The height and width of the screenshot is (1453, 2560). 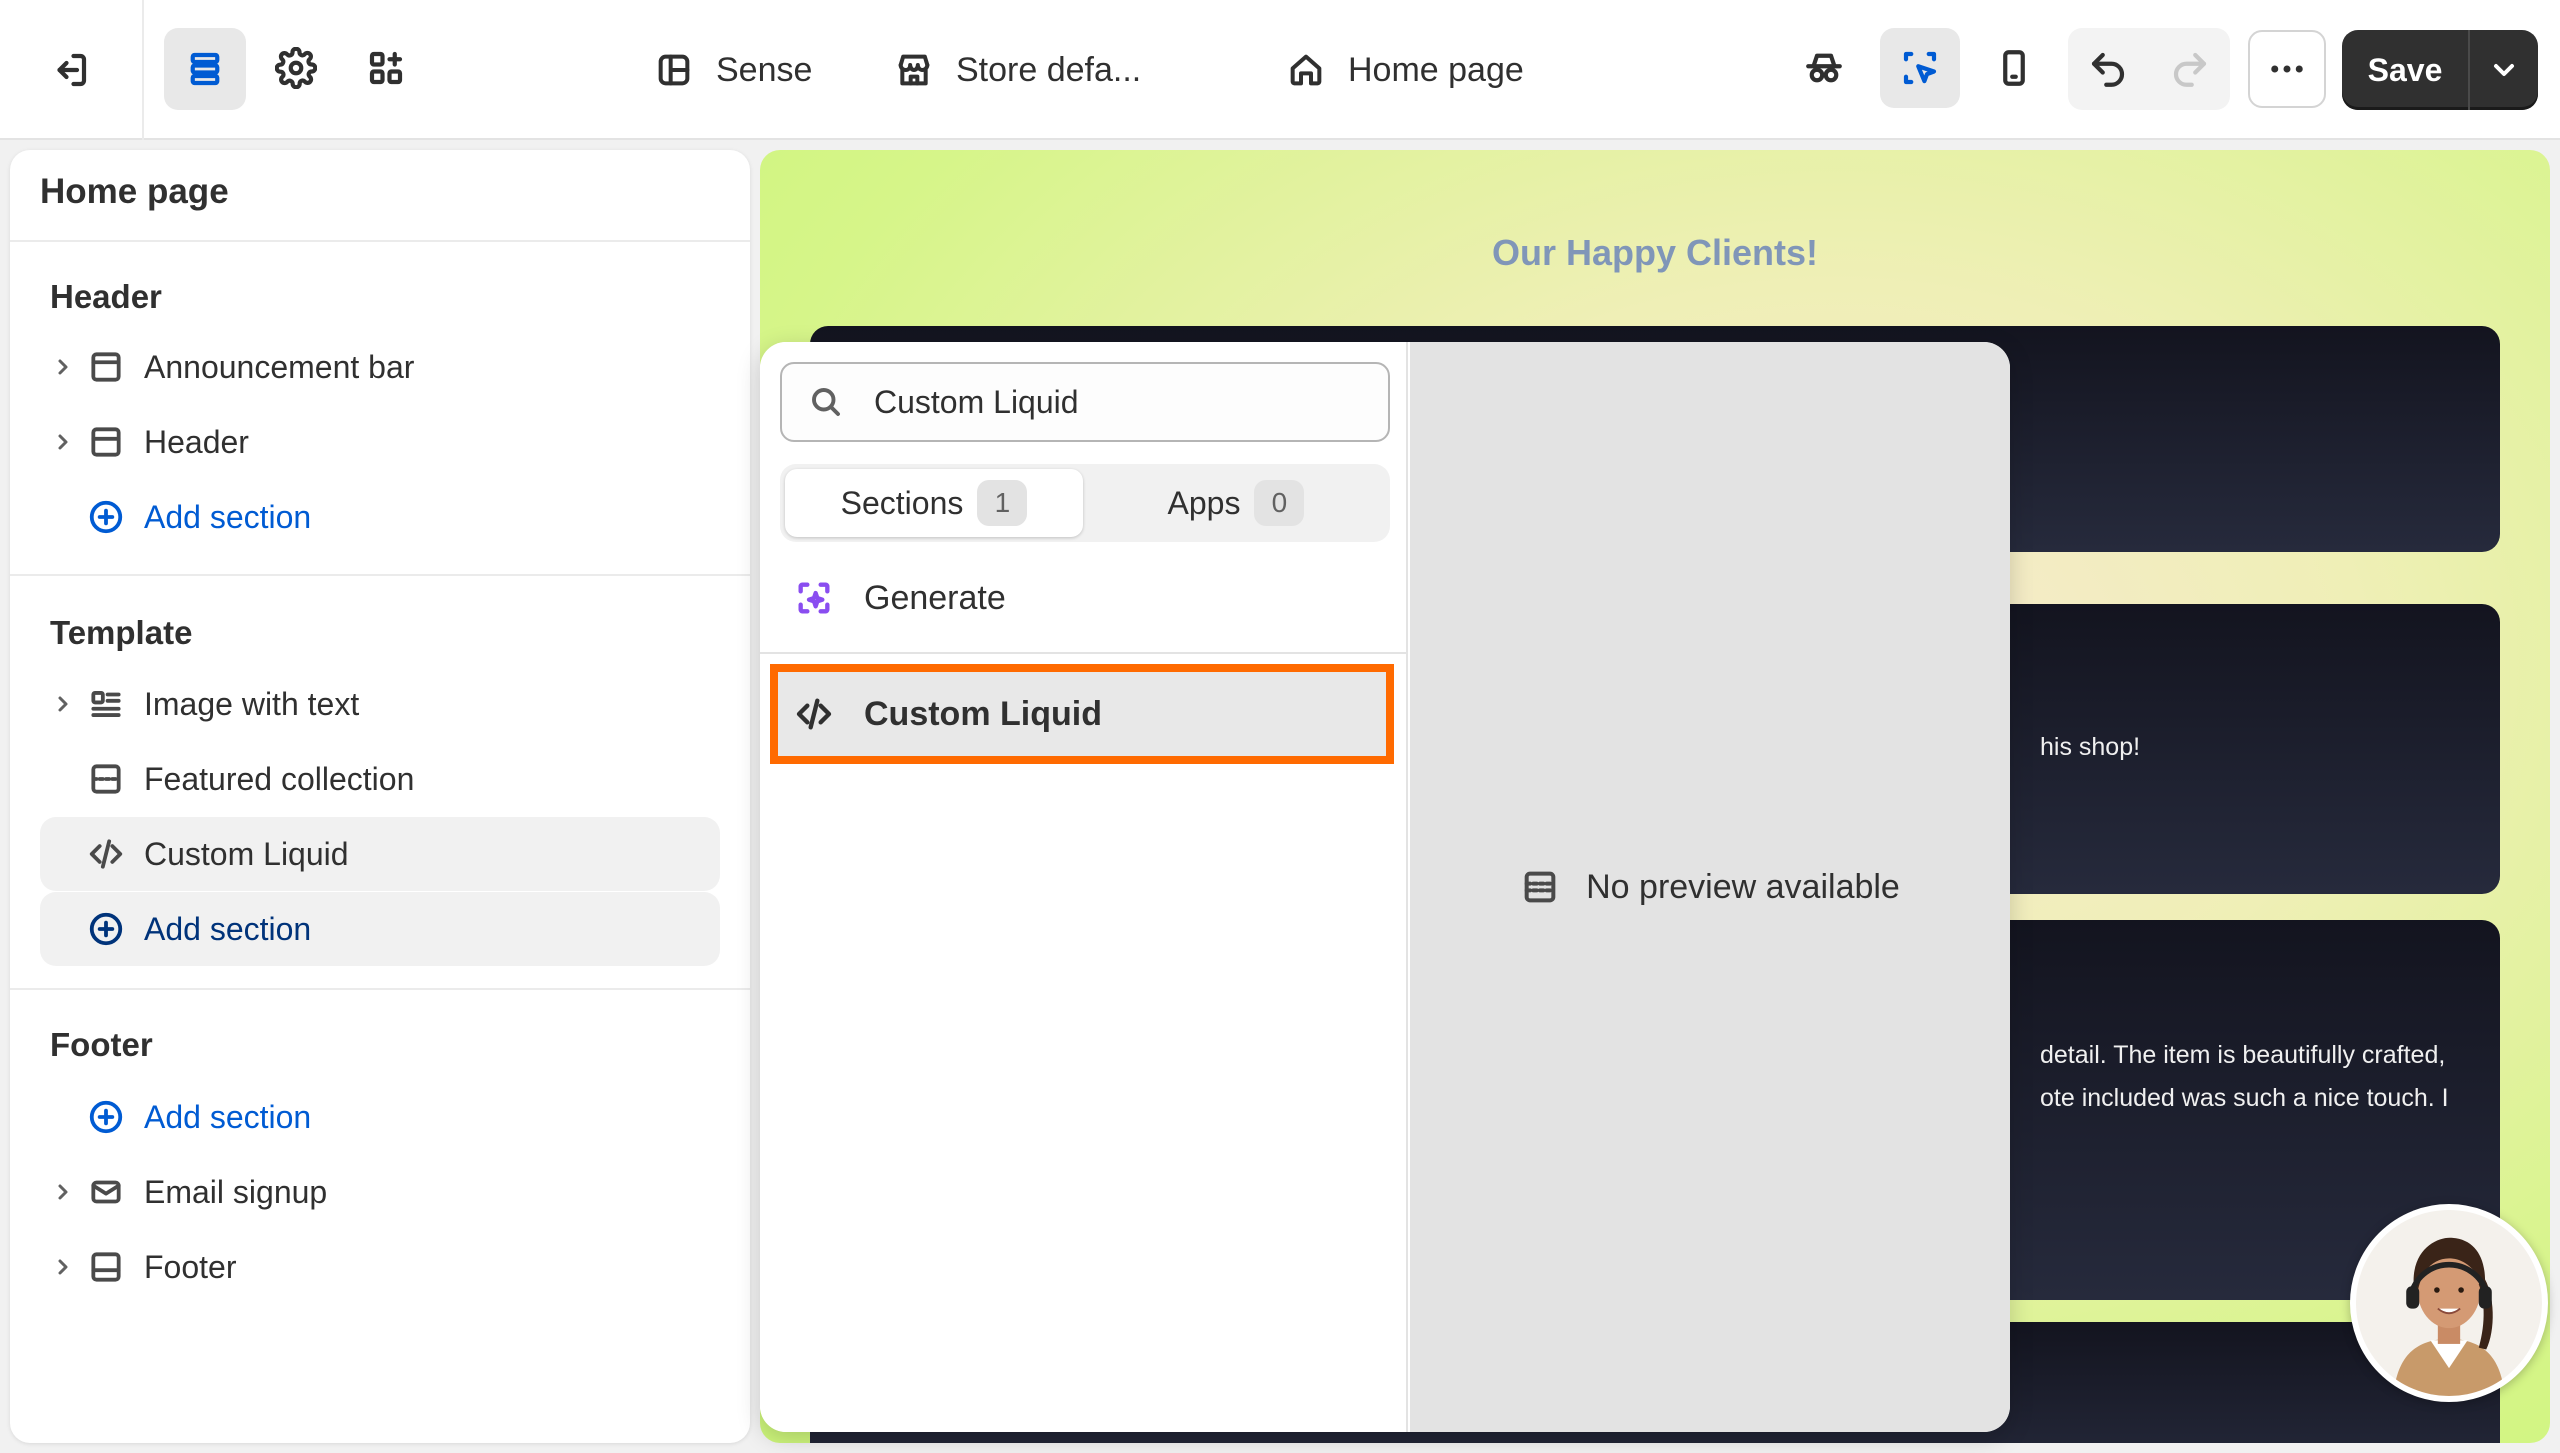 I want to click on more-actions-button, so click(x=2287, y=69).